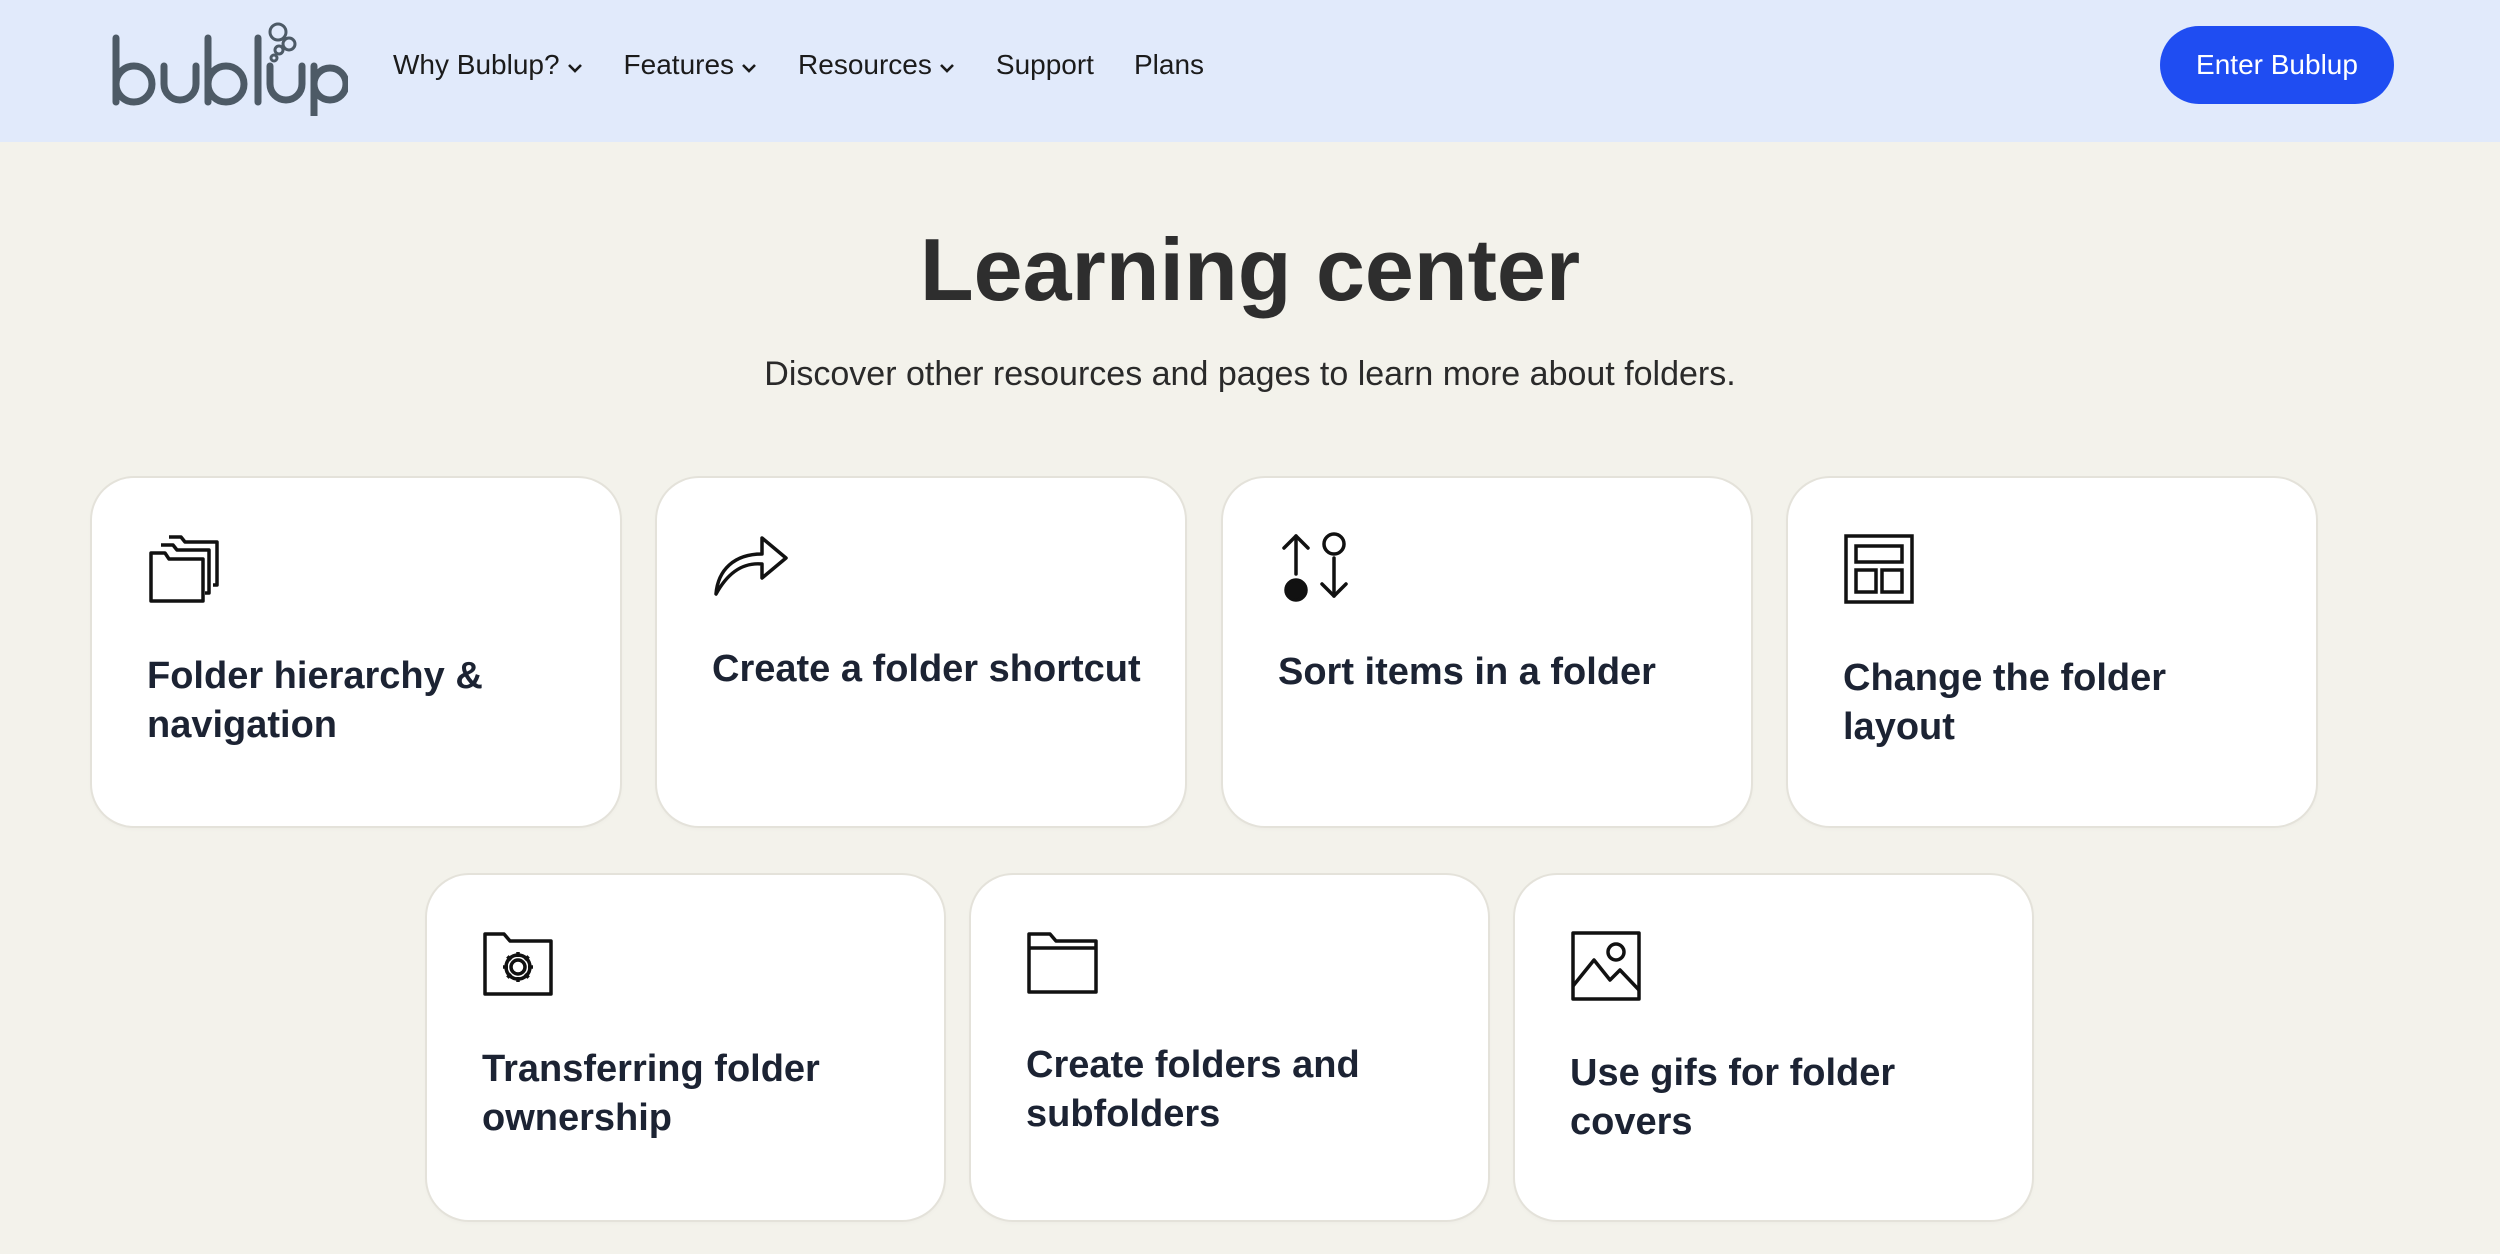 Image resolution: width=2500 pixels, height=1254 pixels. What do you see at coordinates (1250, 269) in the screenshot?
I see `page-title: Learning center` at bounding box center [1250, 269].